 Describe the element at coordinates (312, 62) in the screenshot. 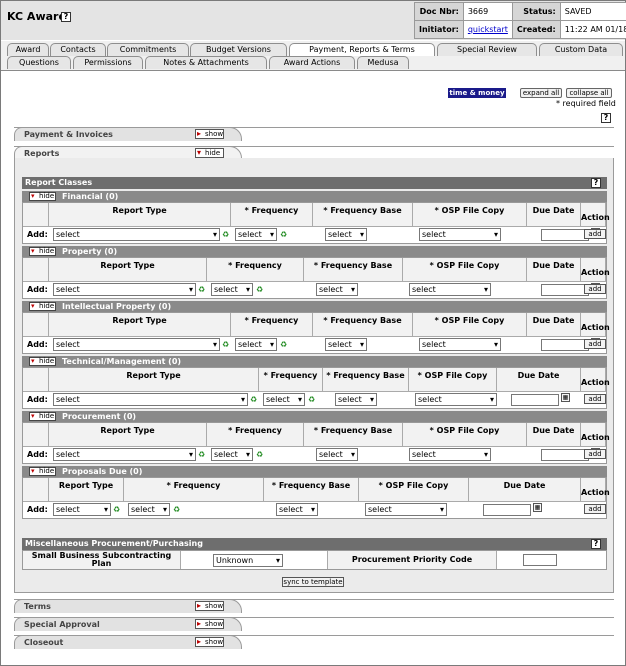

I see `tab-award-actions: Award Actions` at that location.